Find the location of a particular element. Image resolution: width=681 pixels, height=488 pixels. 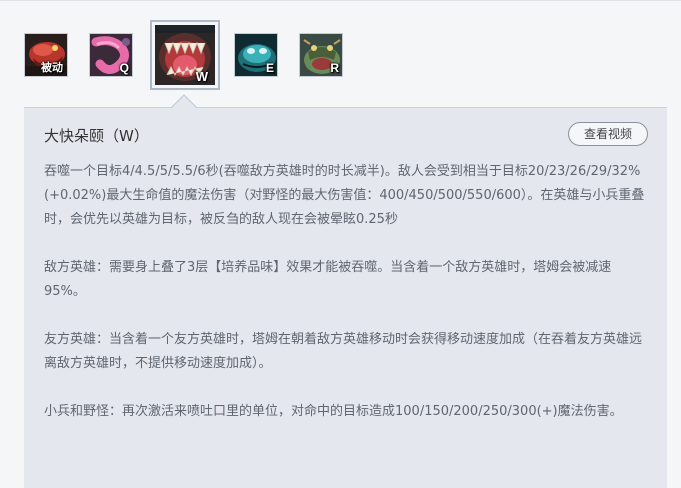

skill-key-label: Q is located at coordinates (124, 68).